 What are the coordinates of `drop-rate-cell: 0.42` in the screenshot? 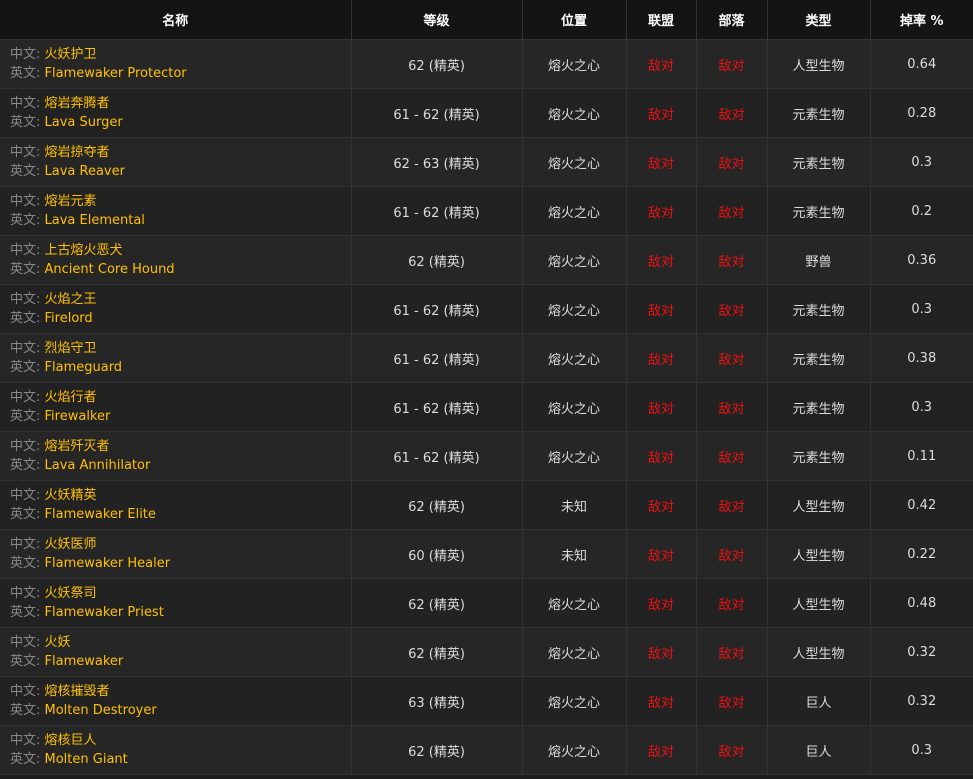 It's located at (921, 505).